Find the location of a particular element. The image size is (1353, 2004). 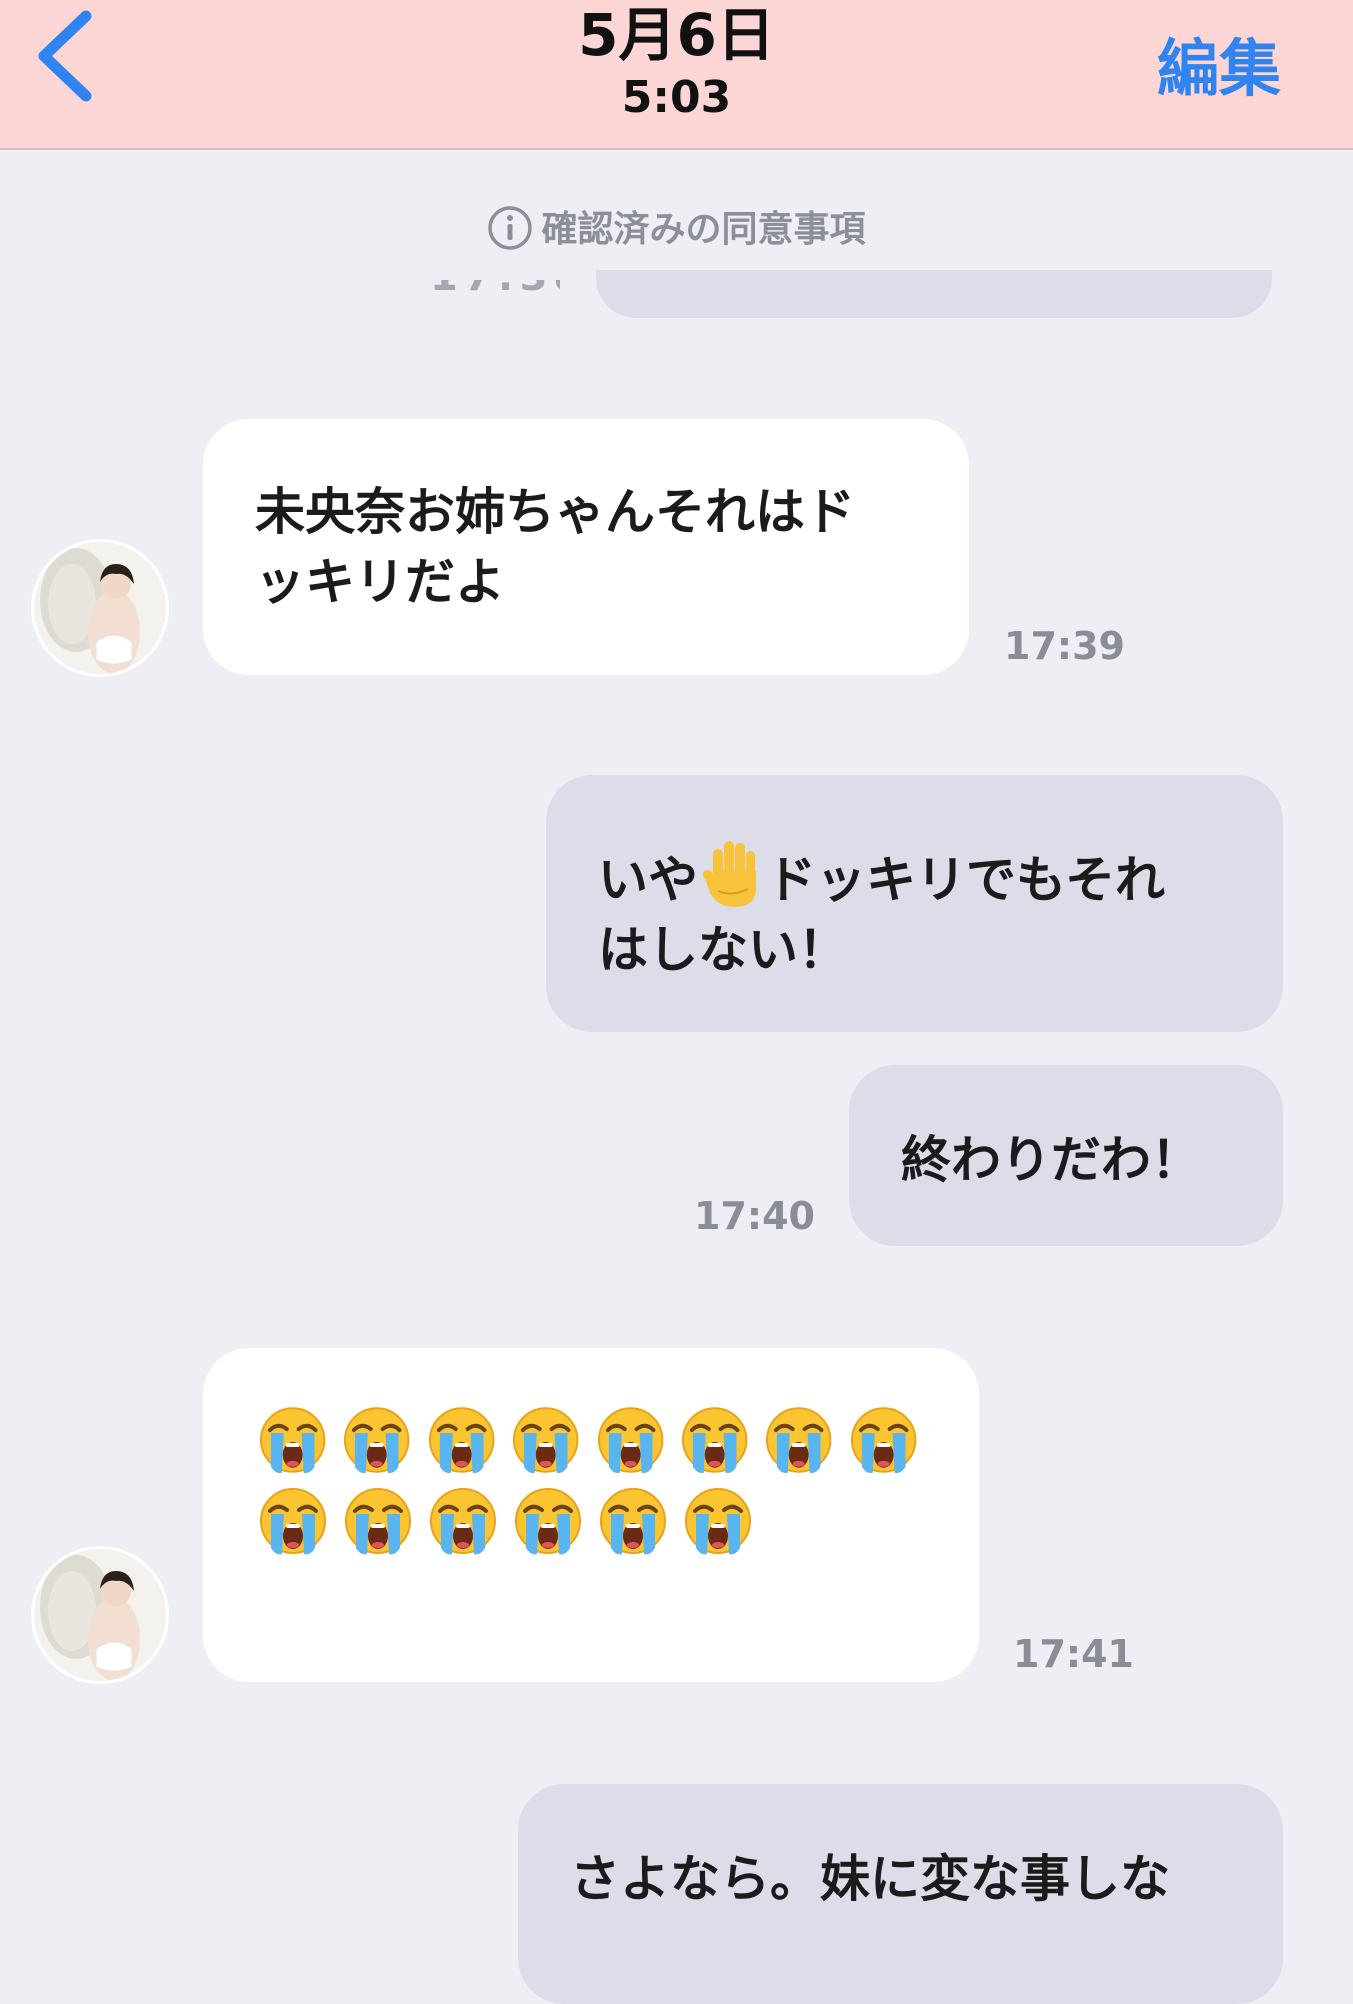

previous-message-time: 17:38 is located at coordinates (495, 291).